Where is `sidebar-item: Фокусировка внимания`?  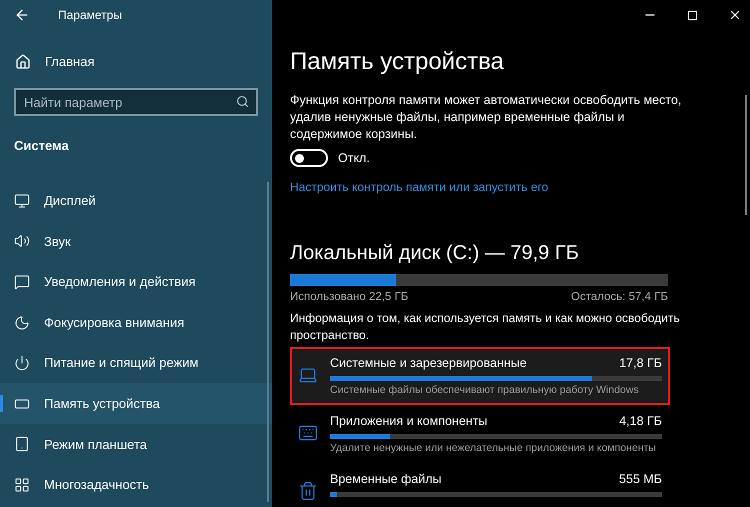
sidebar-item: Фокусировка внимания is located at coordinates (136, 322).